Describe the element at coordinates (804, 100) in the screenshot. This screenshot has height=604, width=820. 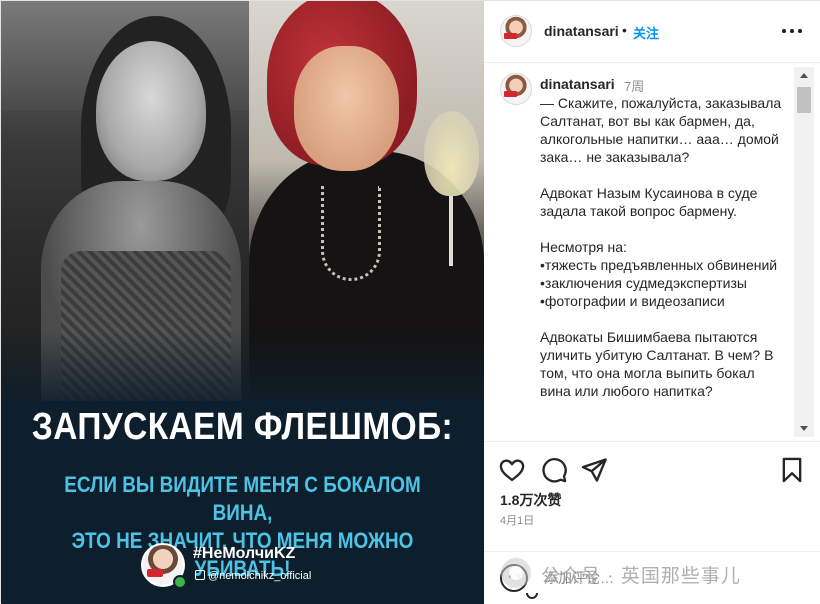
I see `scroll-thumb` at that location.